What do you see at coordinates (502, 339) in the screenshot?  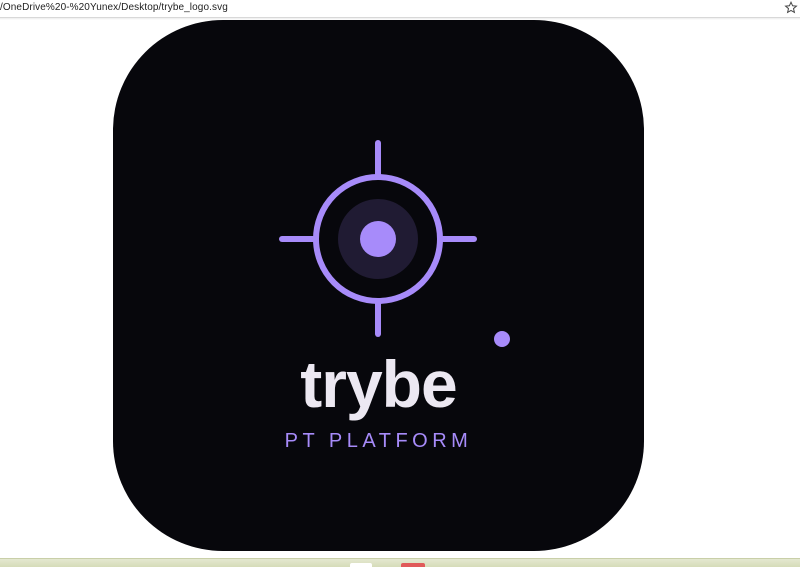 I see `accent-dot` at bounding box center [502, 339].